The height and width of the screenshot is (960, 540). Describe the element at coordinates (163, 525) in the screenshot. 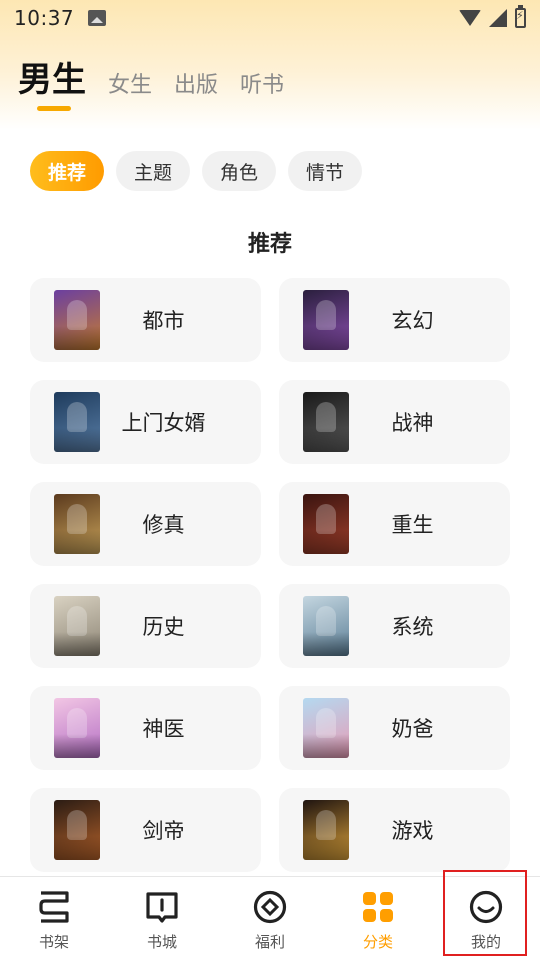

I see `category-label: 修真` at that location.